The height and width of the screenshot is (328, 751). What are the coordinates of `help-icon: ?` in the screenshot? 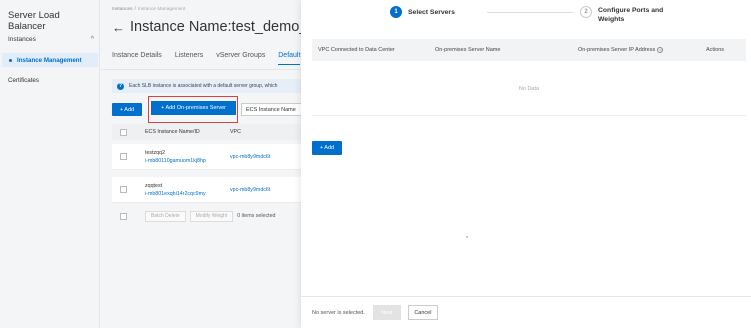 It's located at (660, 50).